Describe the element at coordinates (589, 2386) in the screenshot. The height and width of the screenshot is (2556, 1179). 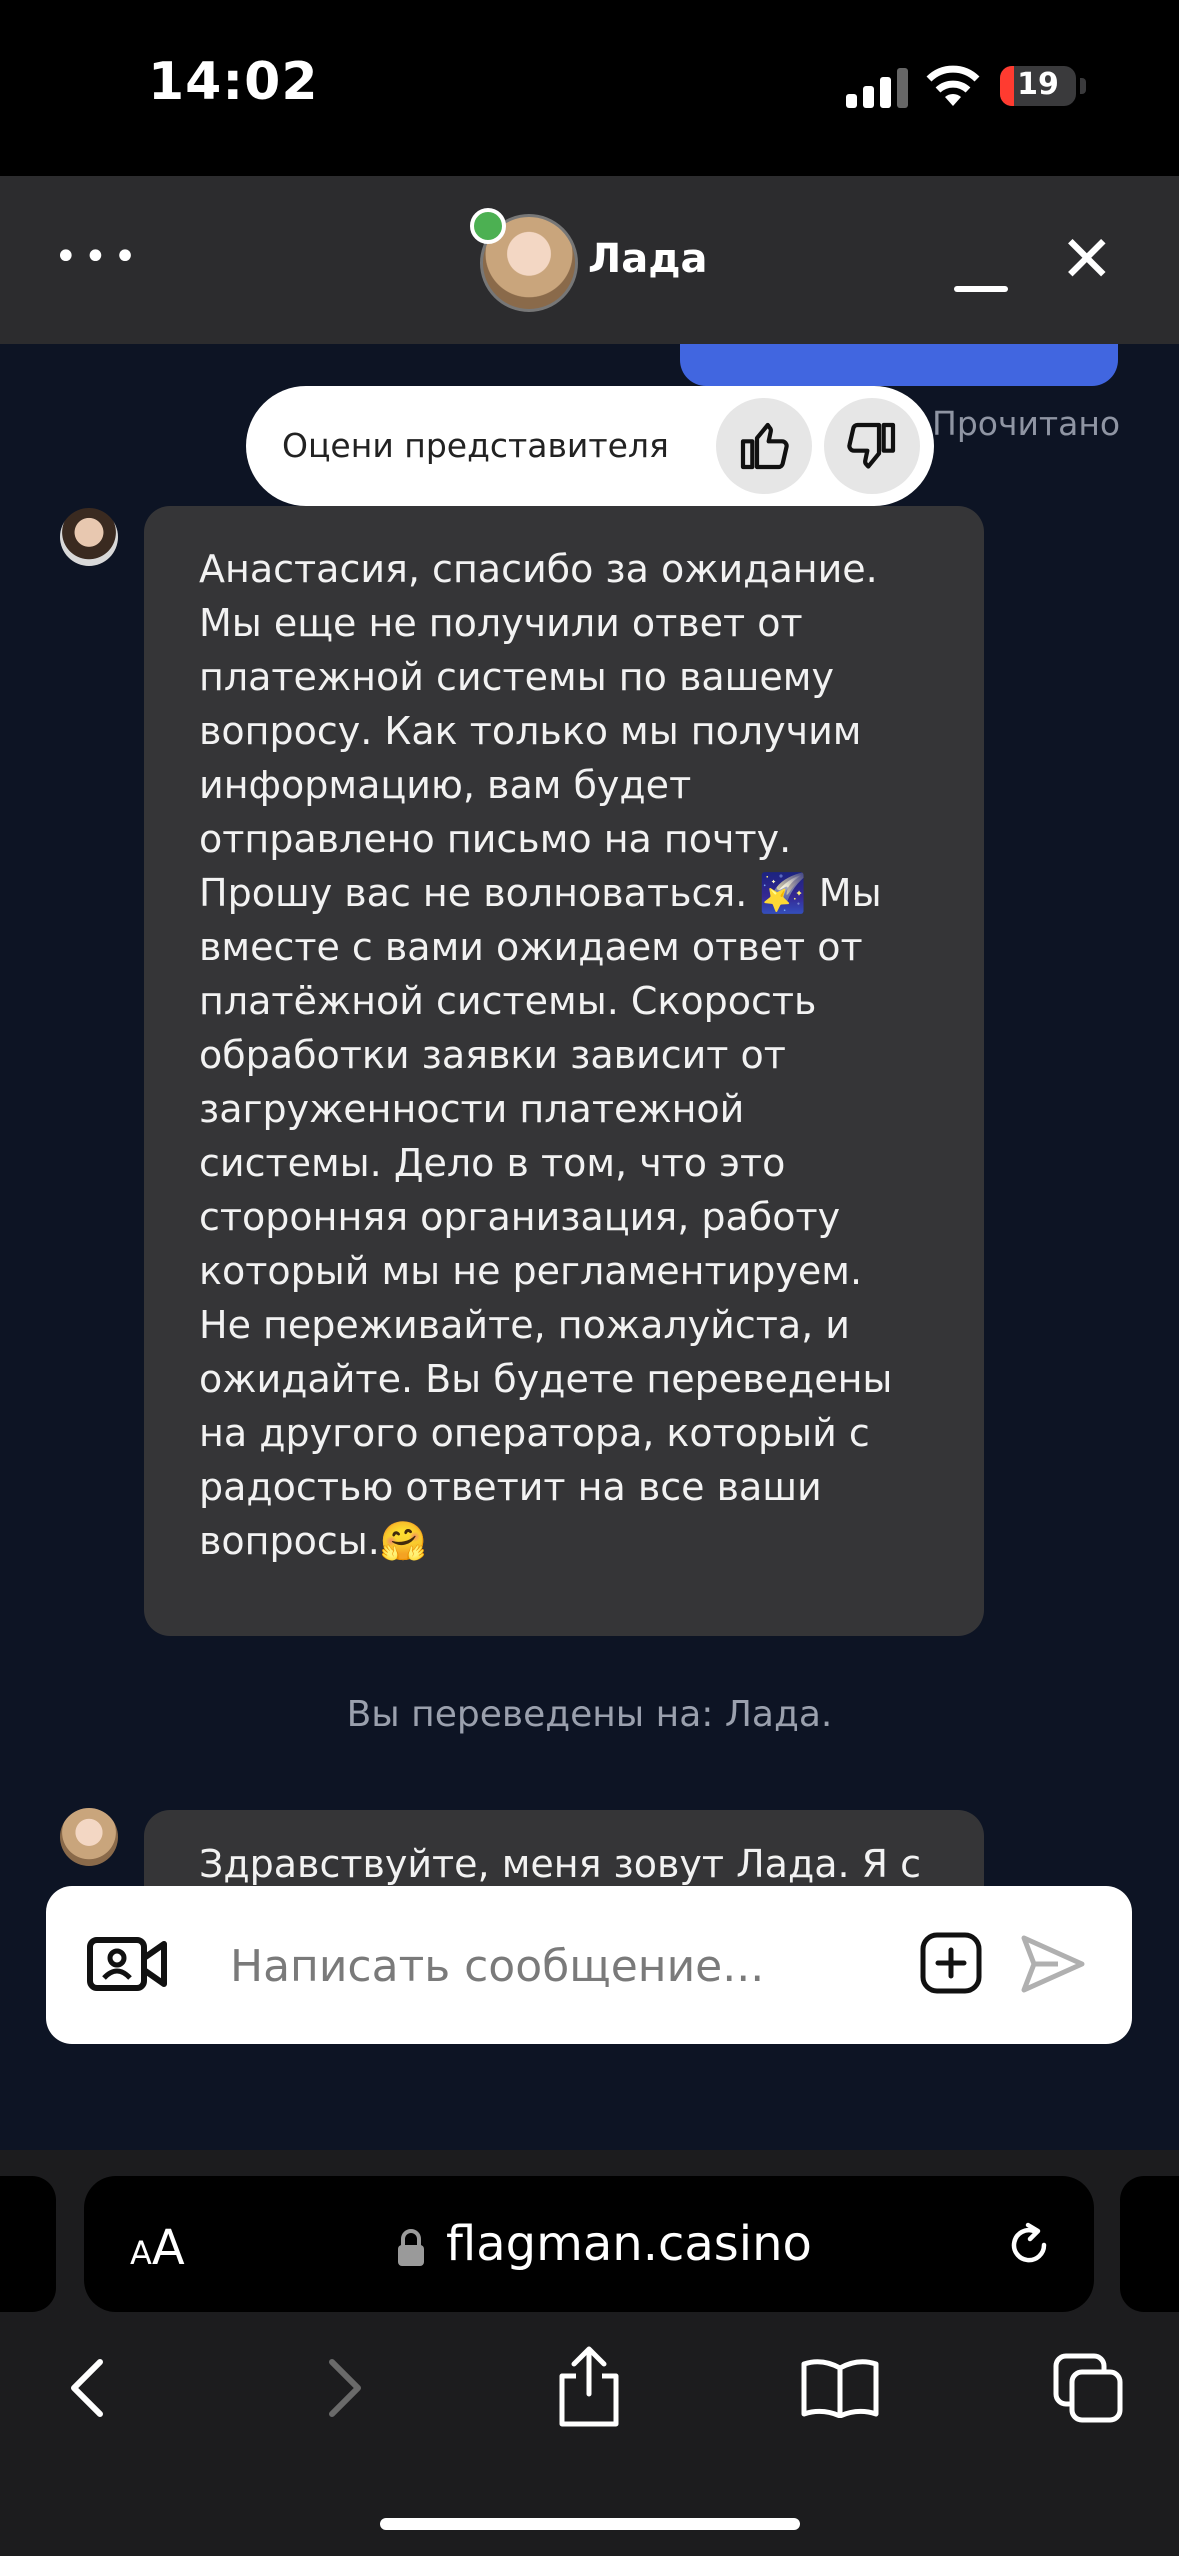
I see `share-icon` at that location.